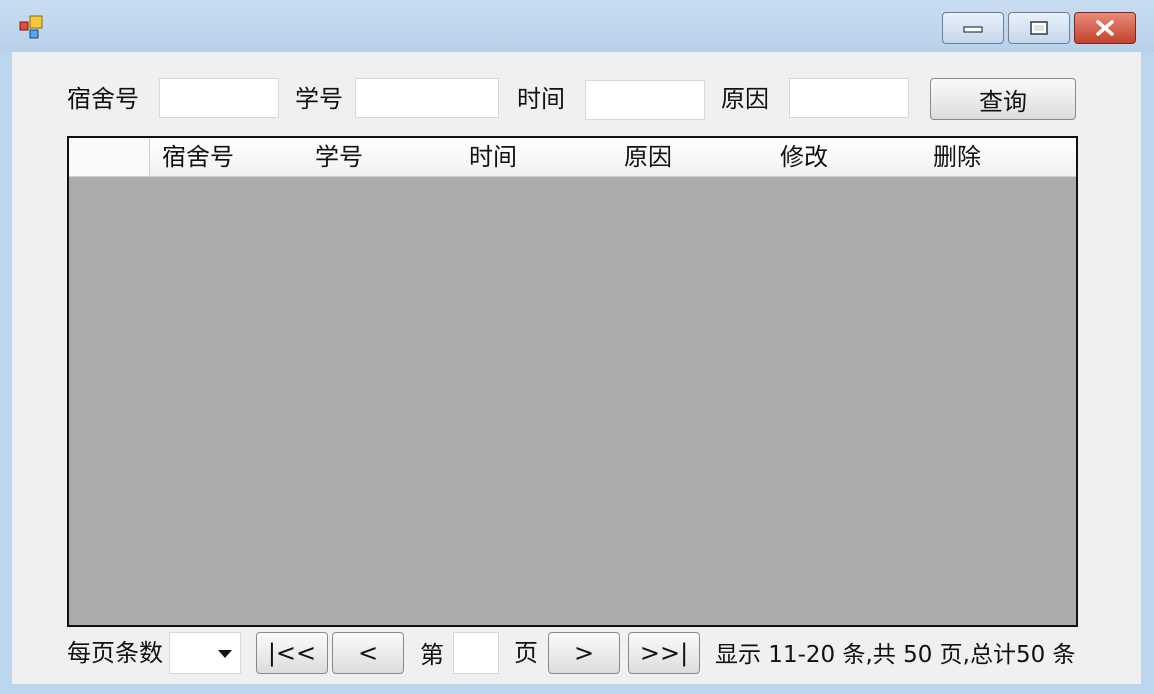 Image resolution: width=1154 pixels, height=694 pixels. What do you see at coordinates (476, 653) in the screenshot?
I see `page-number-input` at bounding box center [476, 653].